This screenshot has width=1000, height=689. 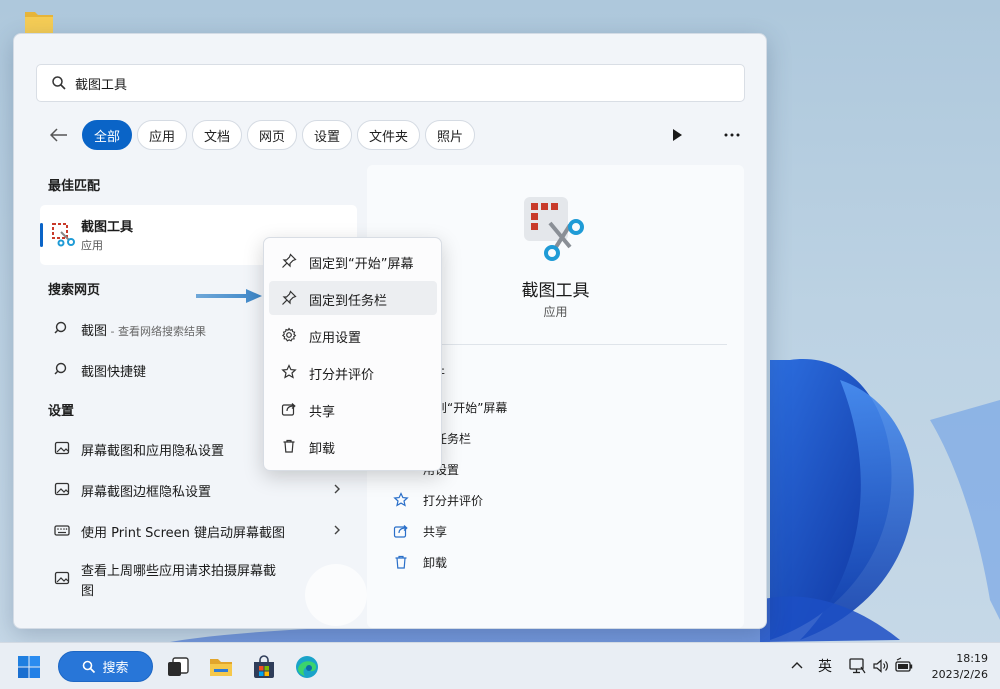 I want to click on search-input, so click(x=375, y=83).